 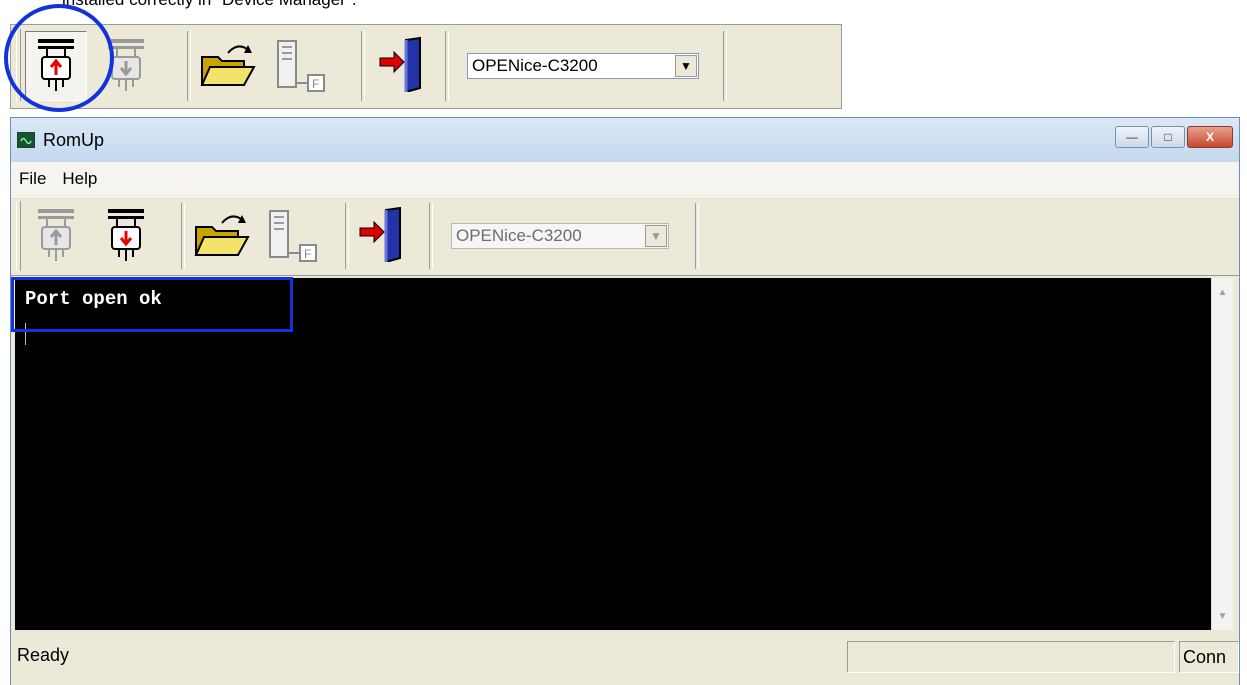 I want to click on window-controls: — □ X, so click(x=1174, y=137).